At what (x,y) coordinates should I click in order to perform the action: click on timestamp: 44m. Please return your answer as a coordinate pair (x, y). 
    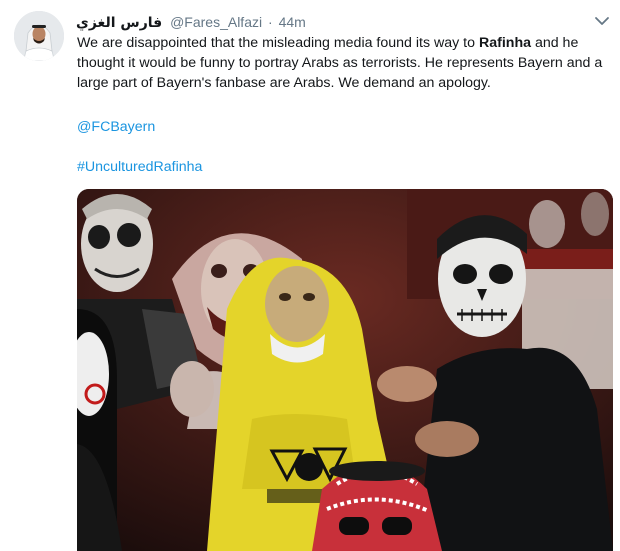
    Looking at the image, I should click on (292, 22).